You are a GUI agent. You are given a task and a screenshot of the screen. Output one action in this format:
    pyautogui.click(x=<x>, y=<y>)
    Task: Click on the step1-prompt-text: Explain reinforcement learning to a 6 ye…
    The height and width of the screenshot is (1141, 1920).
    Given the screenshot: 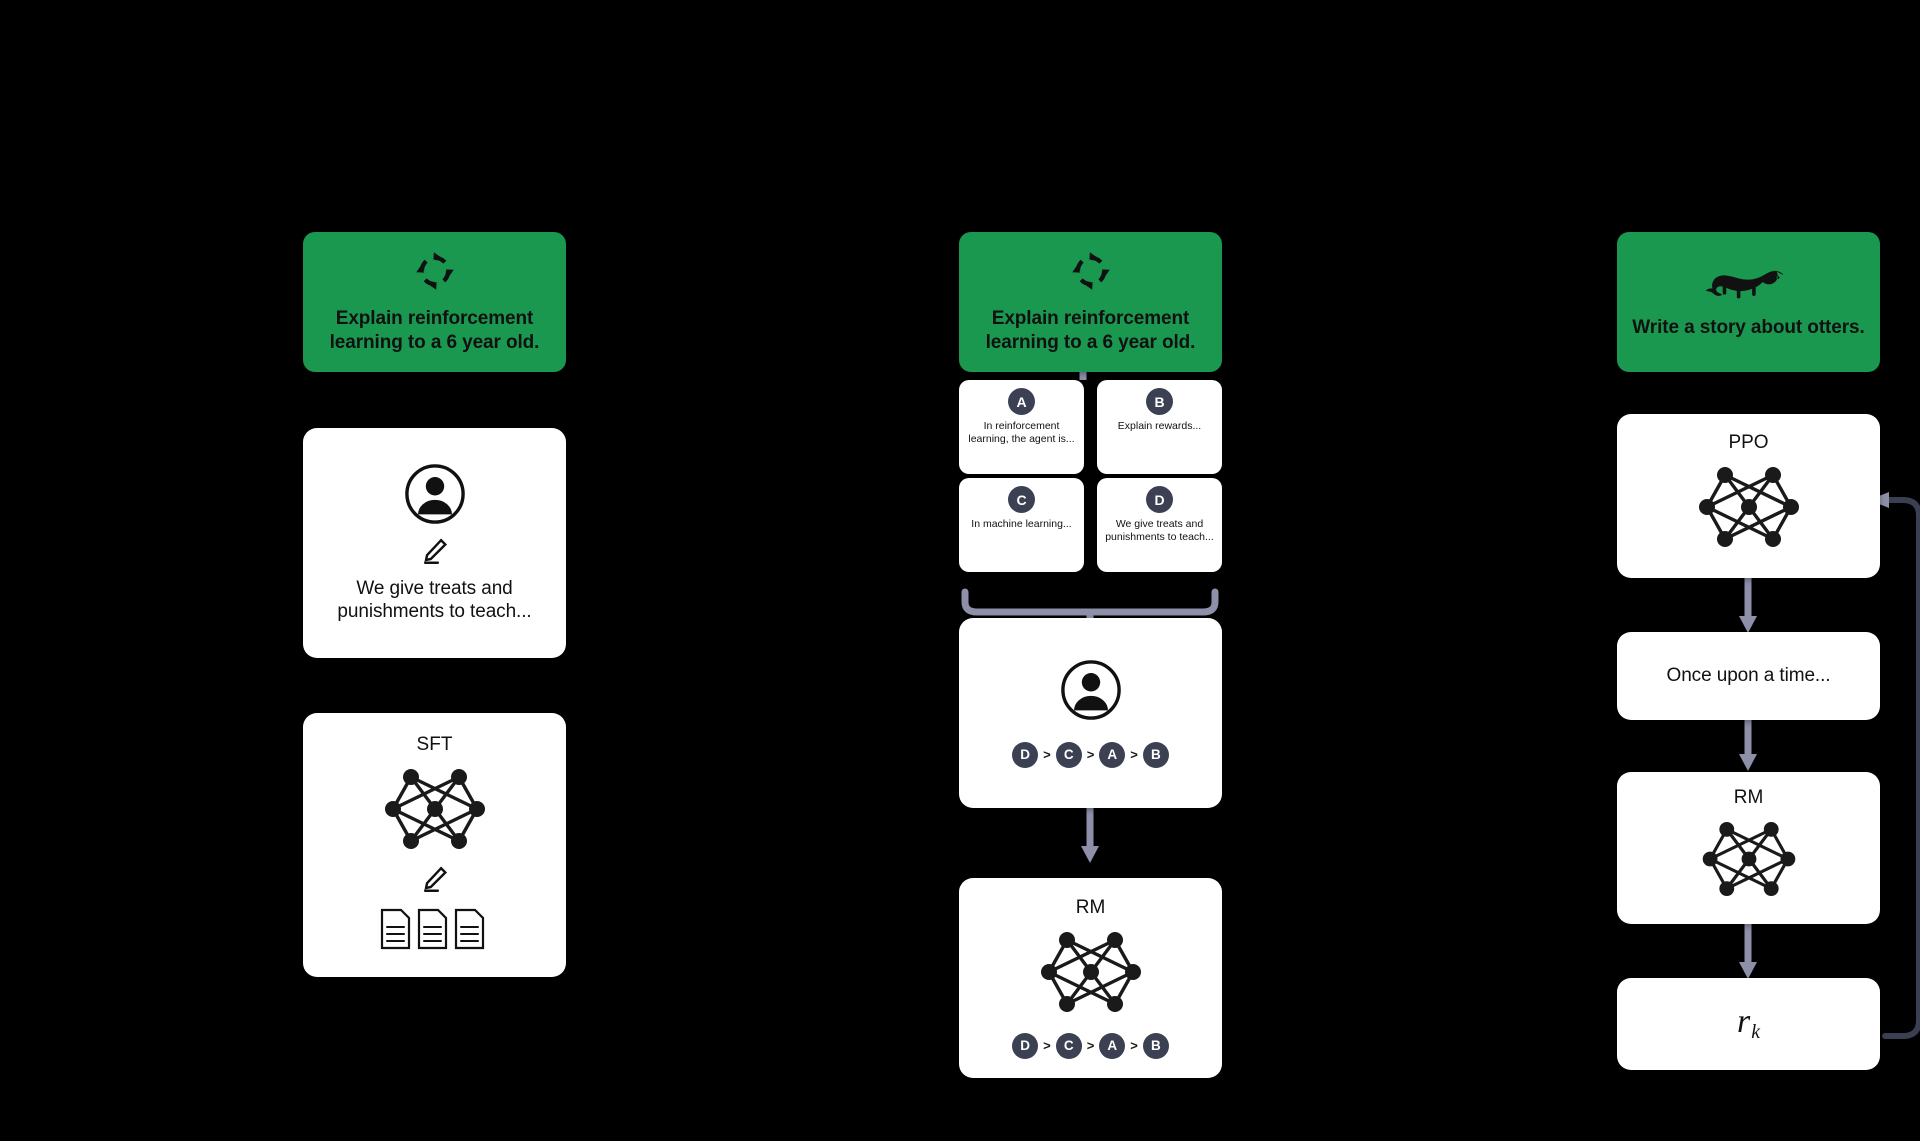 What is the action you would take?
    pyautogui.click(x=434, y=330)
    